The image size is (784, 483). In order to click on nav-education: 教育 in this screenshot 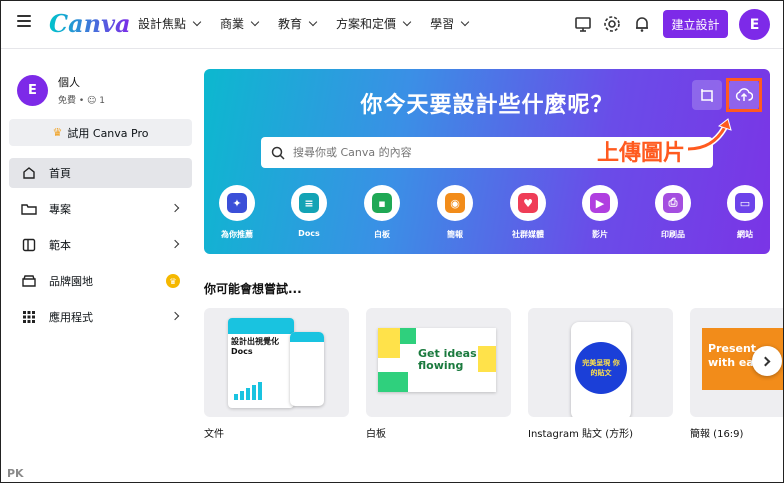, I will do `click(298, 23)`.